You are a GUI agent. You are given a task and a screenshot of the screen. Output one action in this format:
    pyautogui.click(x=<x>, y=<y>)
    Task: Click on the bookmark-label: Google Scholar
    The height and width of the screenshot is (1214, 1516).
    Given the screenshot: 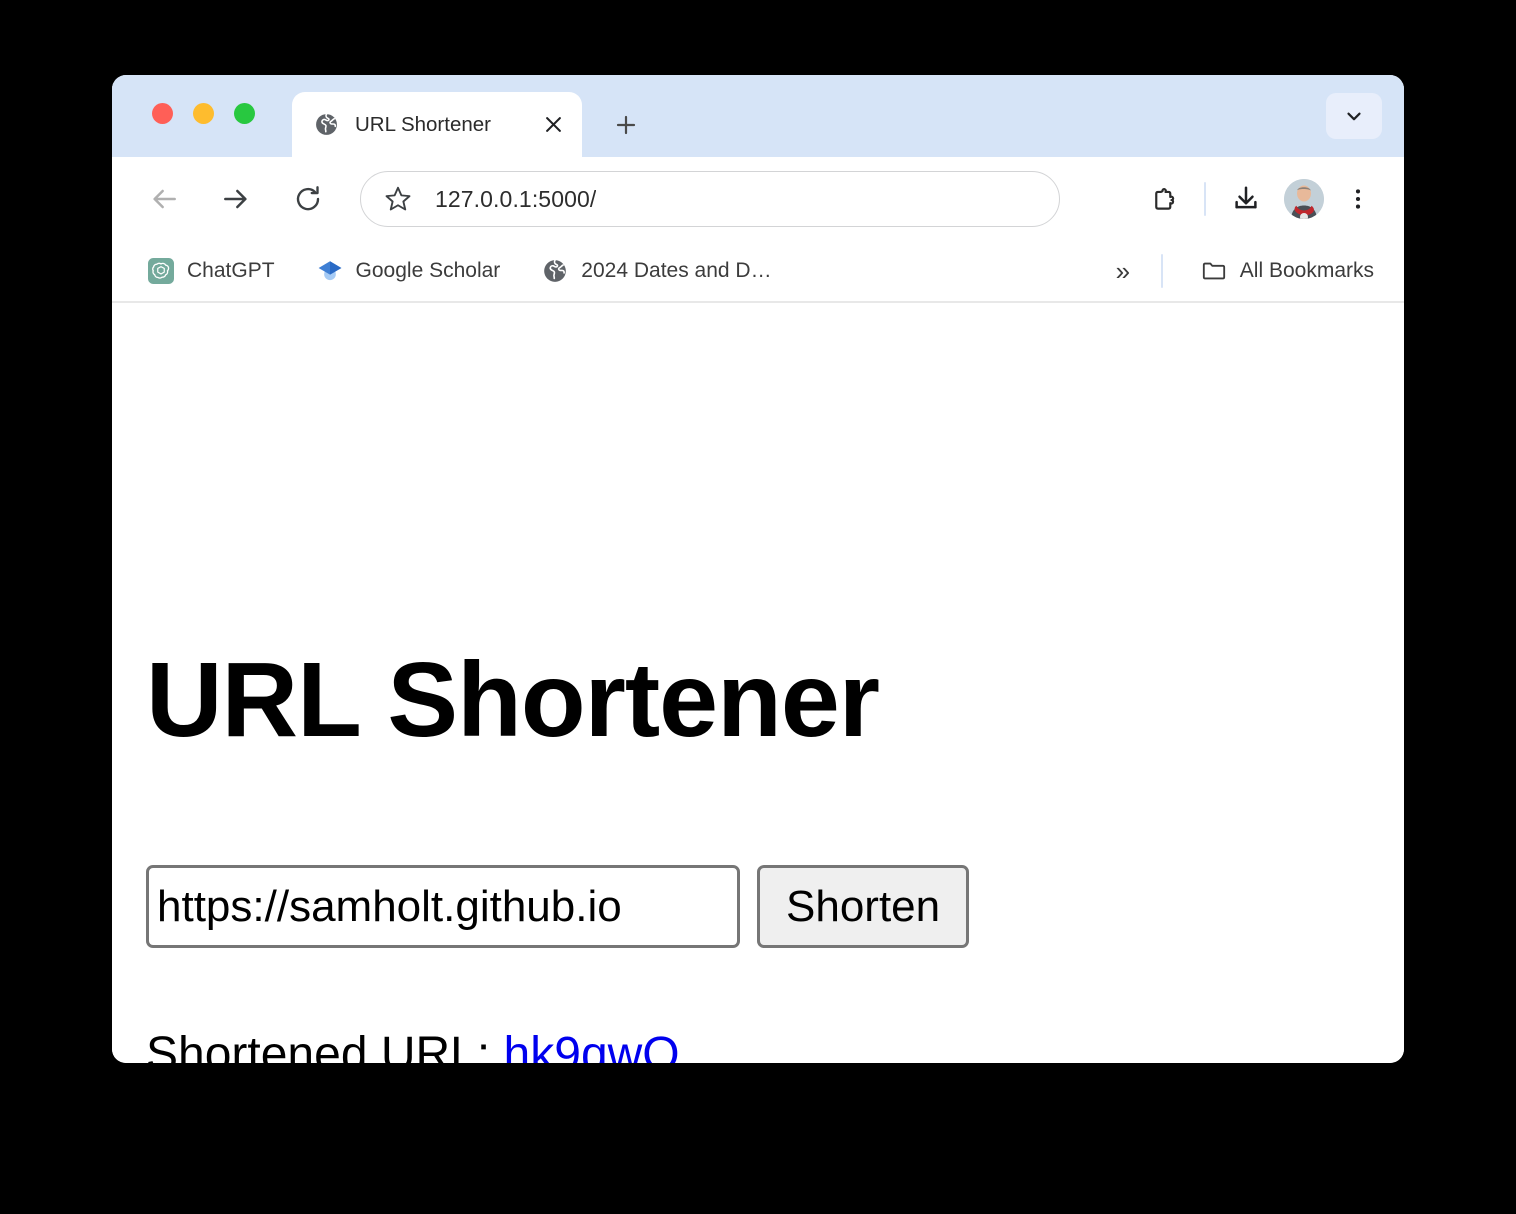 What is the action you would take?
    pyautogui.click(x=428, y=270)
    